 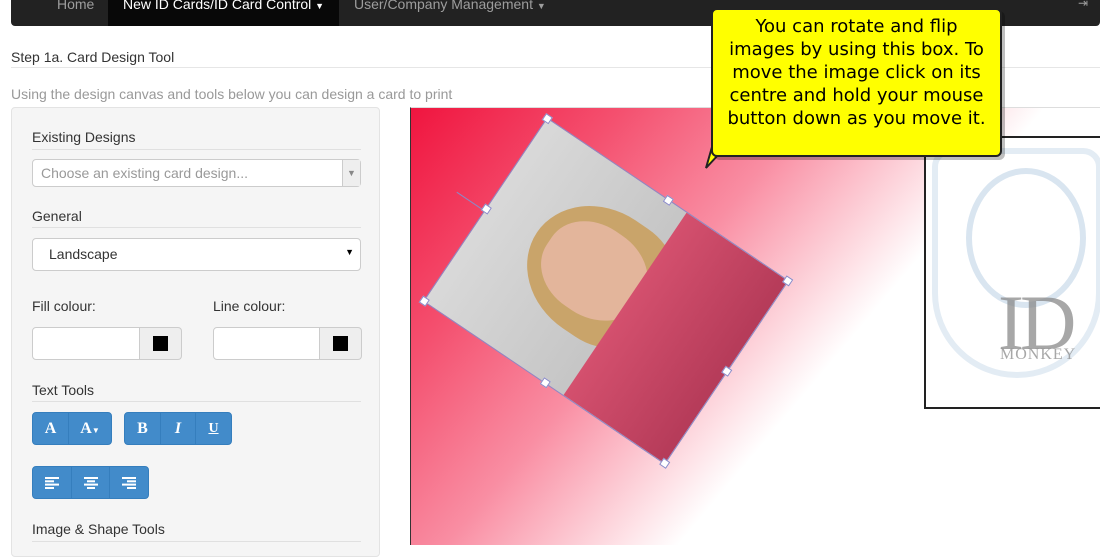 I want to click on align-right-icon, so click(x=129, y=483).